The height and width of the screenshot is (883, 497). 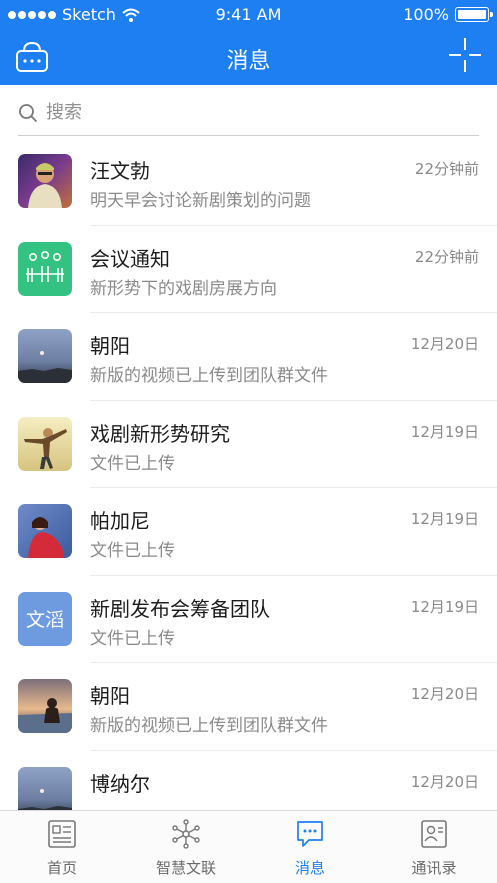 I want to click on tab-label: 智慧文联, so click(x=185, y=868).